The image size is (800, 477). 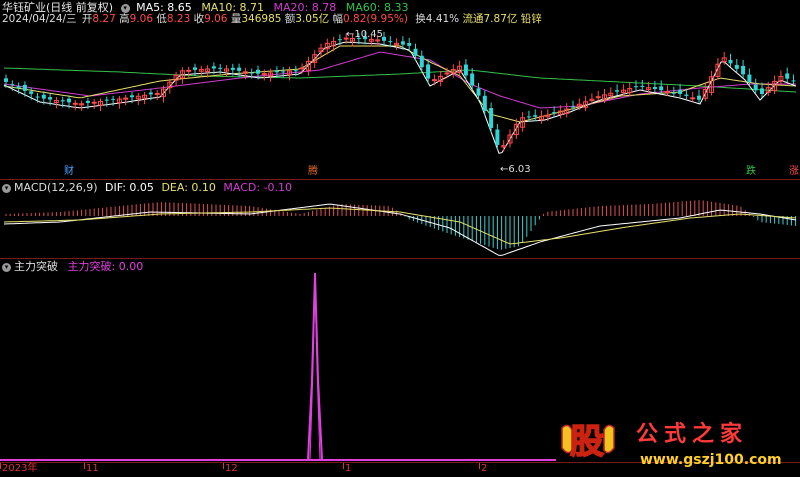 I want to click on time-axis-feb: 2, so click(x=484, y=468).